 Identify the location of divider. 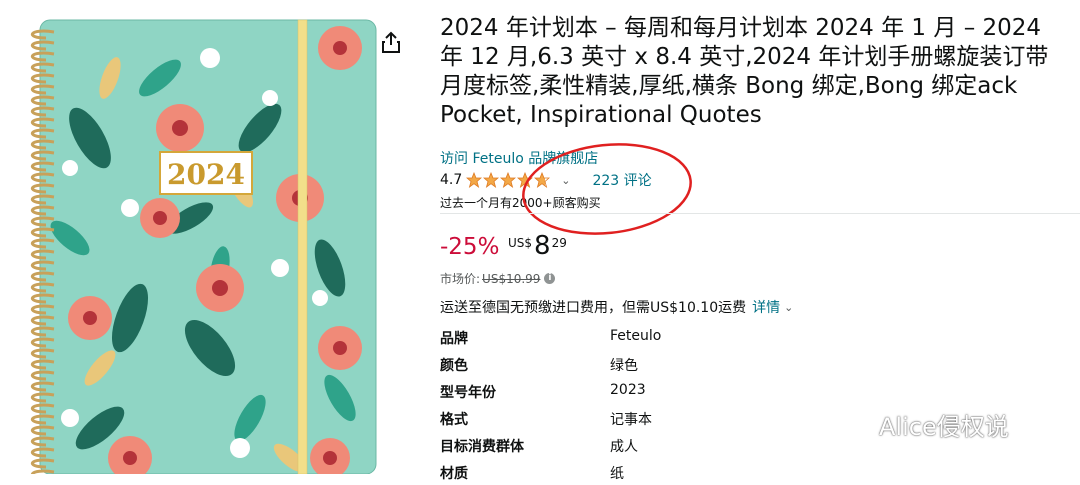
(760, 213).